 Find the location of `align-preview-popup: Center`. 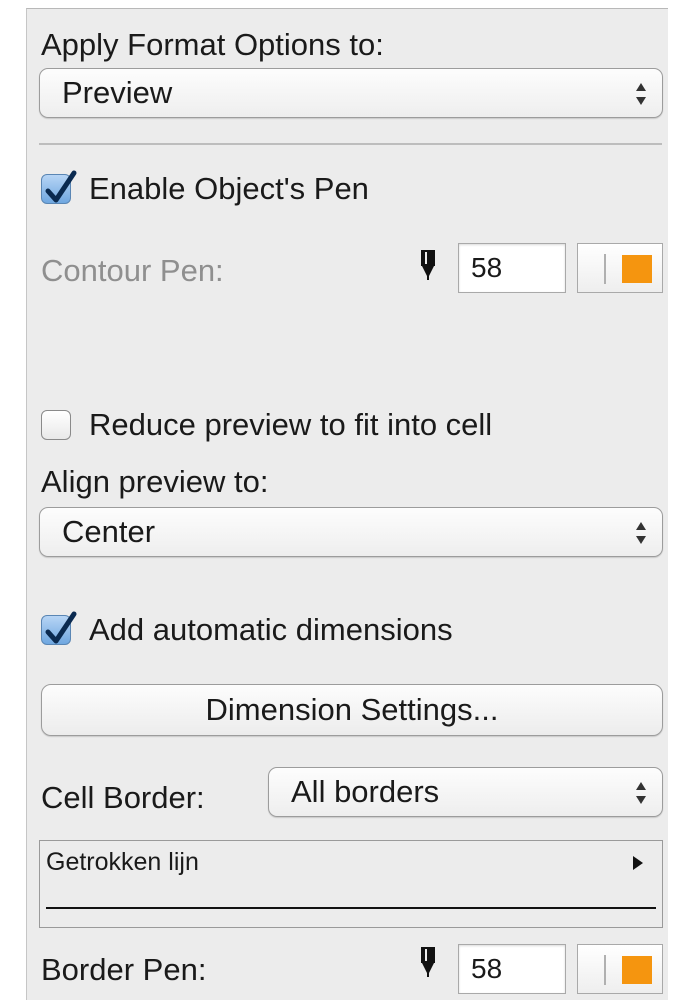

align-preview-popup: Center is located at coordinates (351, 532).